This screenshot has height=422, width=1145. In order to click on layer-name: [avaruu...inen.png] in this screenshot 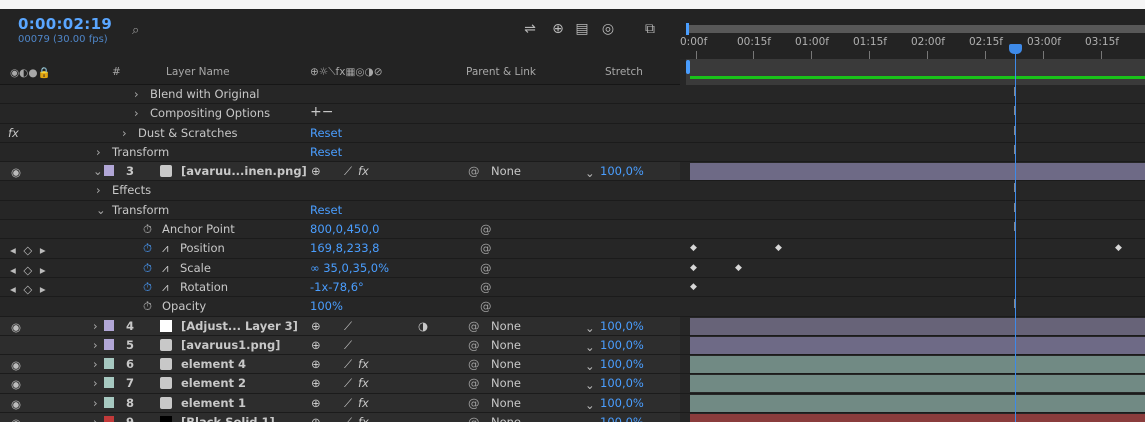, I will do `click(244, 171)`.